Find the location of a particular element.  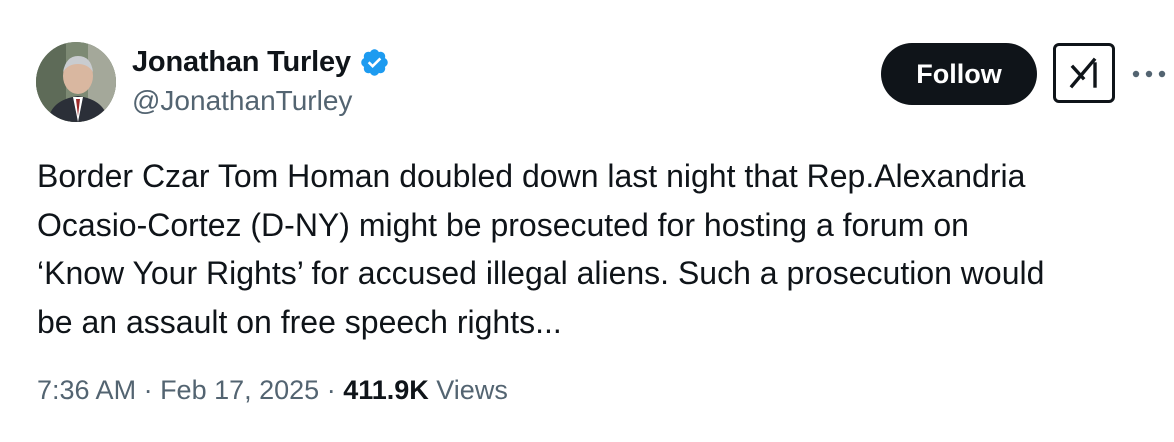

user-avatar-photo-icon is located at coordinates (76, 82).